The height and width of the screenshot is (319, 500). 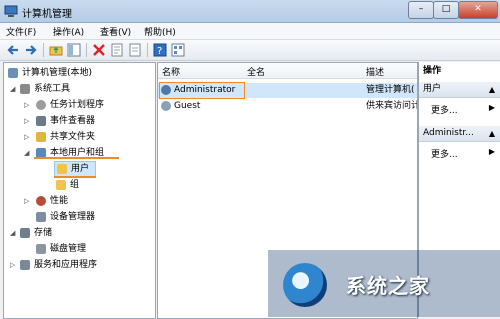 I want to click on title-bar: 计算机管理 – □ ✕, so click(x=250, y=11).